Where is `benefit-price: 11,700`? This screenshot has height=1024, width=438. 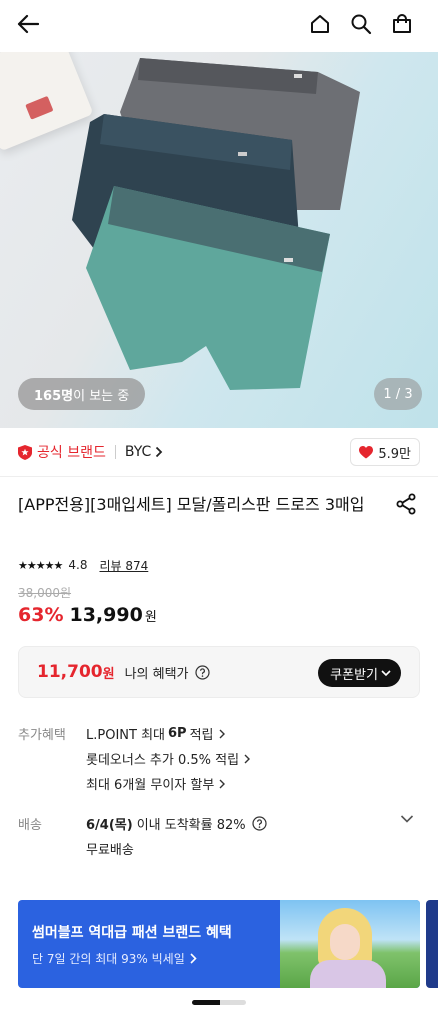 benefit-price: 11,700 is located at coordinates (70, 672).